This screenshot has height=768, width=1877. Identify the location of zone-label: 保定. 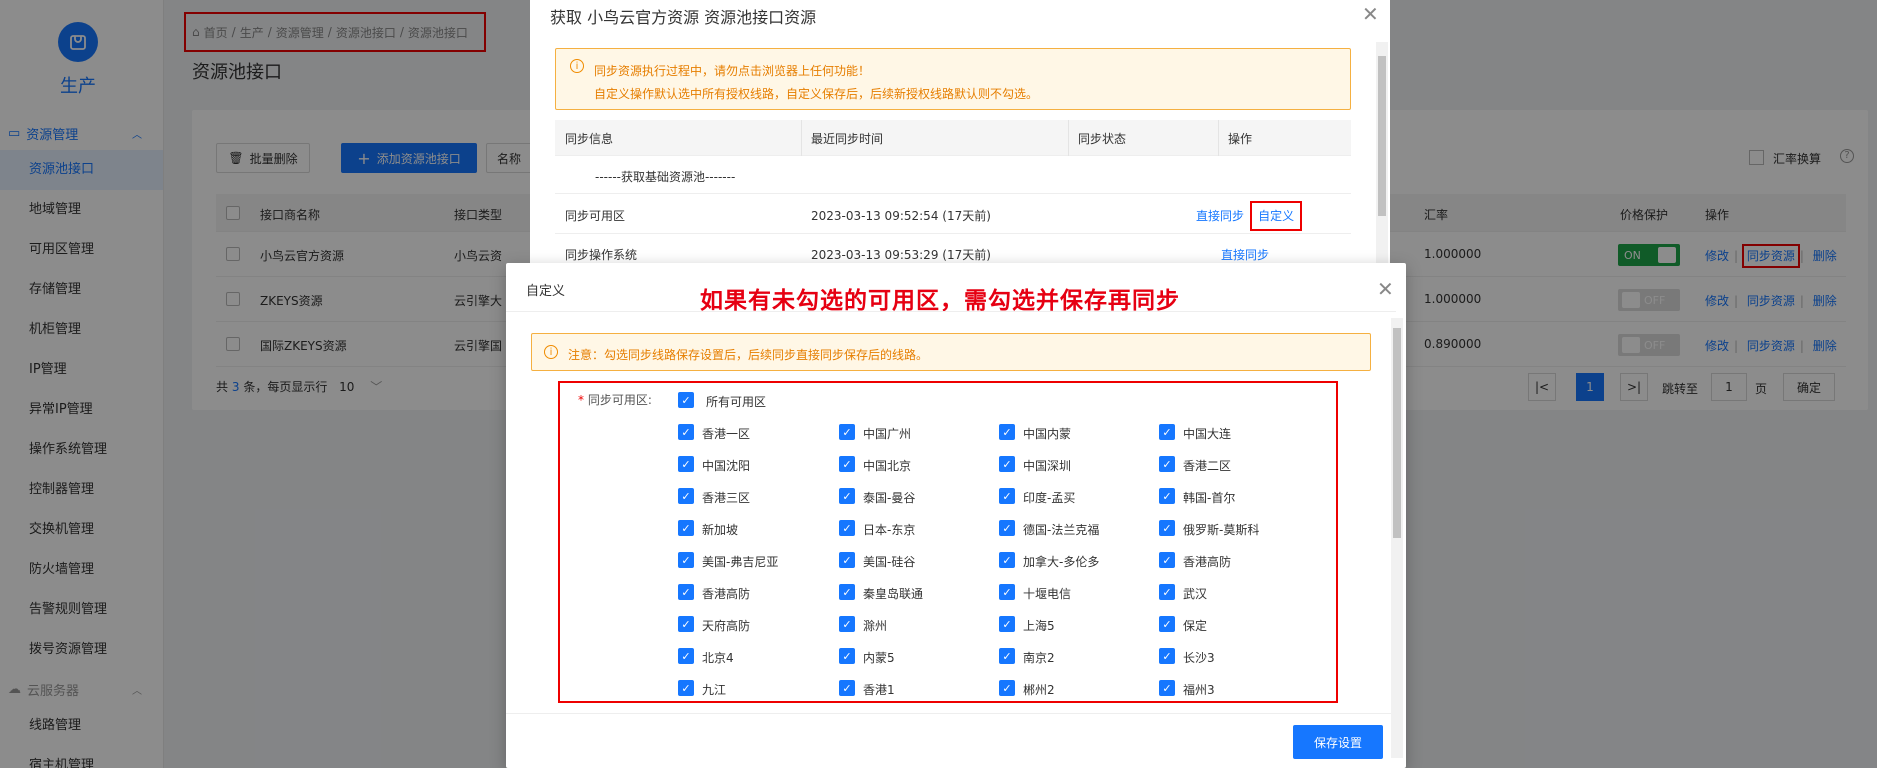
(1195, 626).